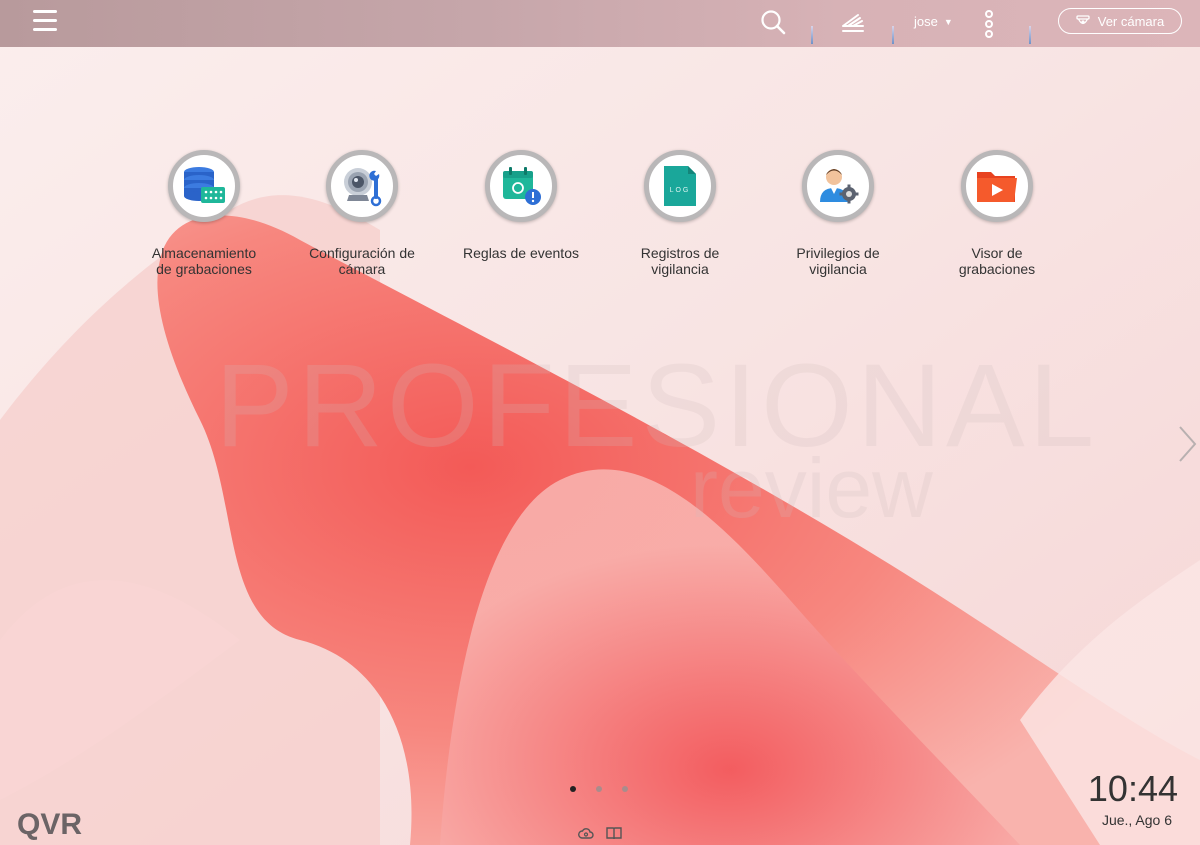  I want to click on clock-time: 10:44, so click(1132, 788).